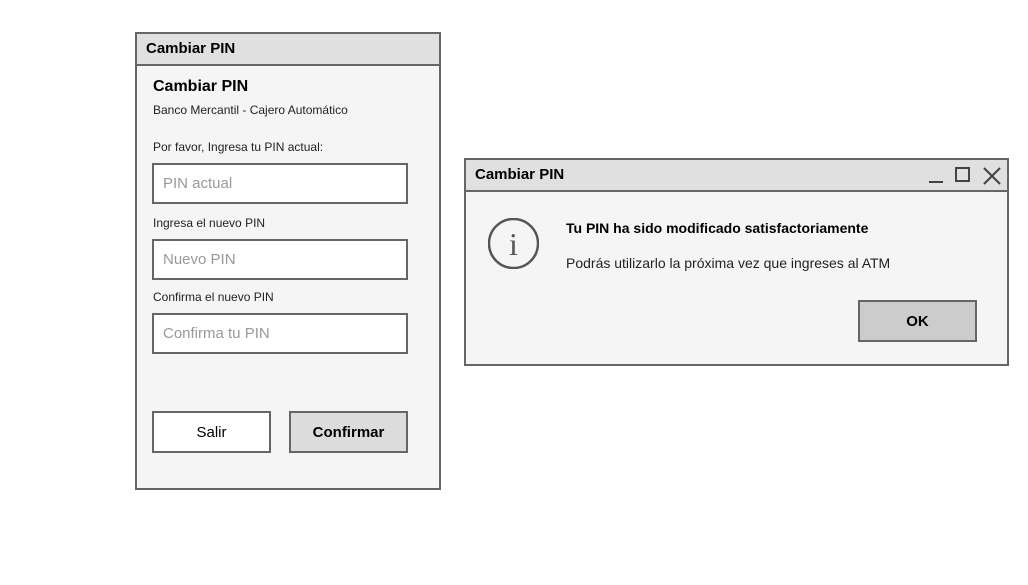  I want to click on exit-button: Salir, so click(211, 432).